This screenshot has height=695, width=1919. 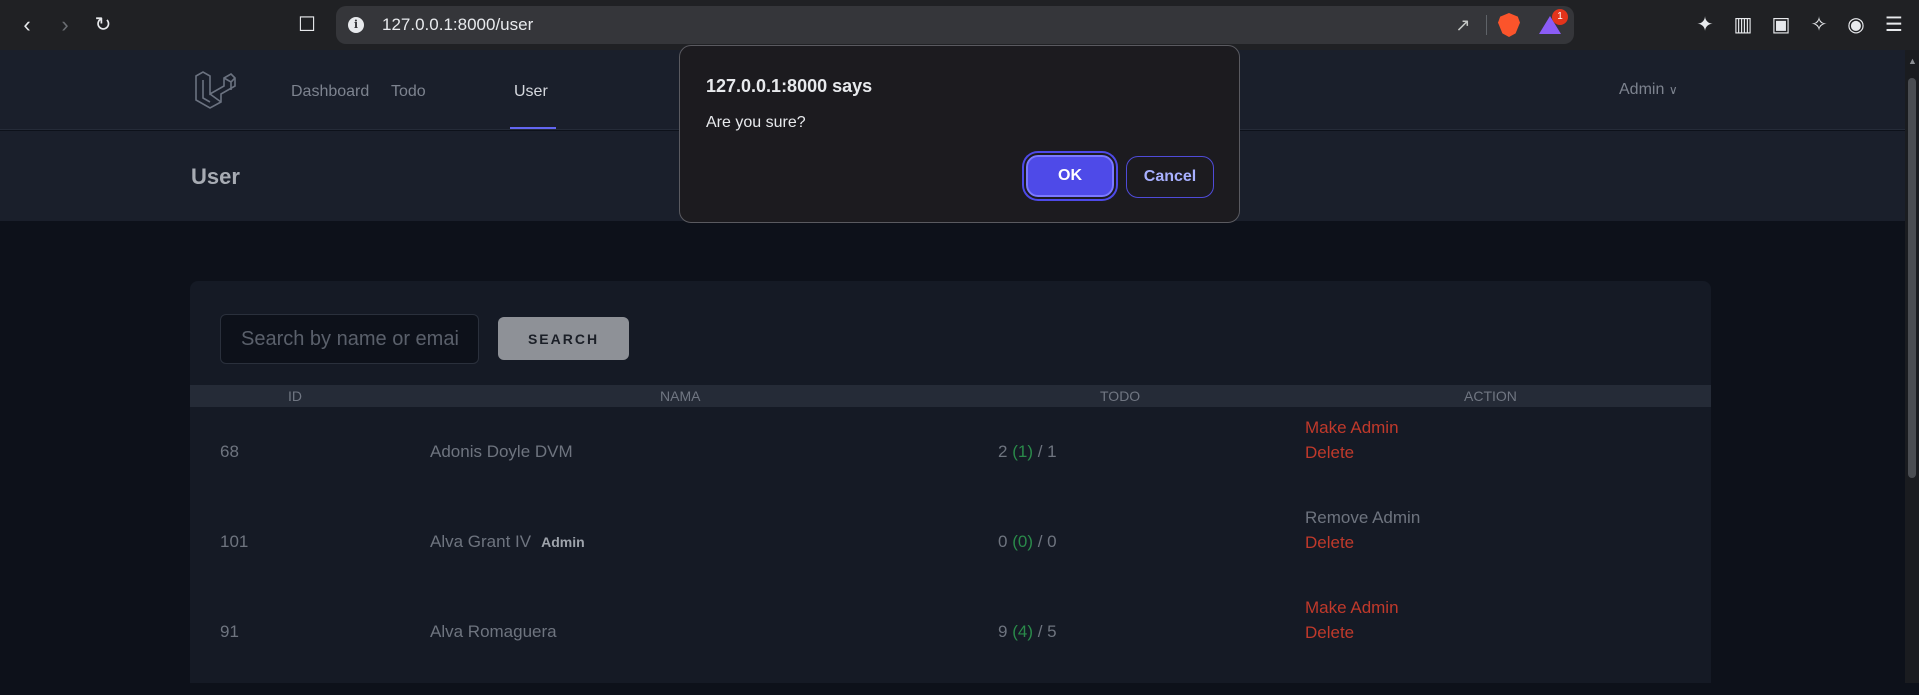 I want to click on user-name: Alva Grant IV, so click(x=481, y=541).